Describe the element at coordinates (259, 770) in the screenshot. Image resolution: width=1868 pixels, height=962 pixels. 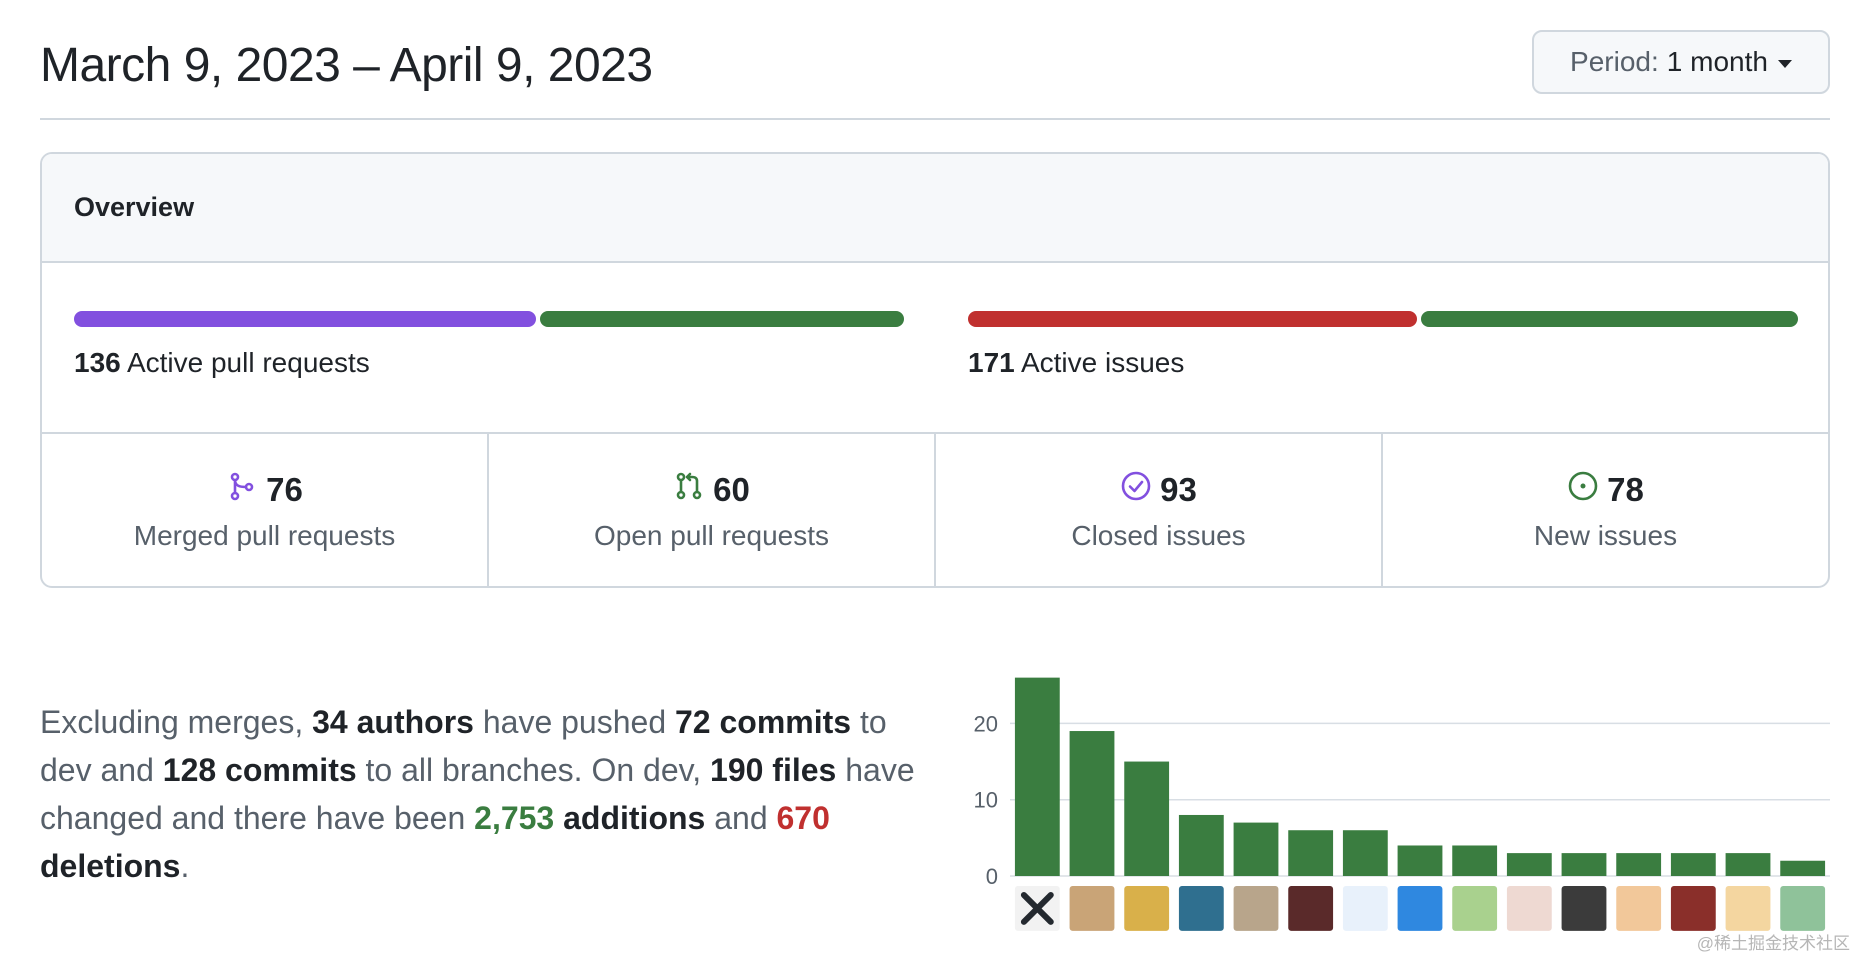
I see `all-commits-count: 128 commits` at that location.